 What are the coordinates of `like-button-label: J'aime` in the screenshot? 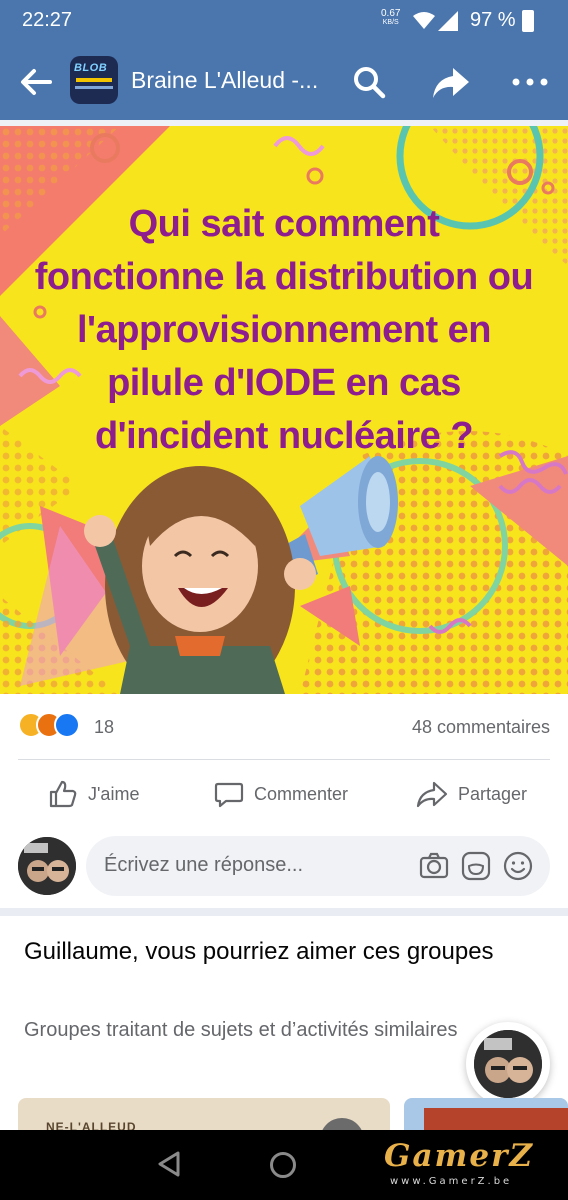 It's located at (114, 793).